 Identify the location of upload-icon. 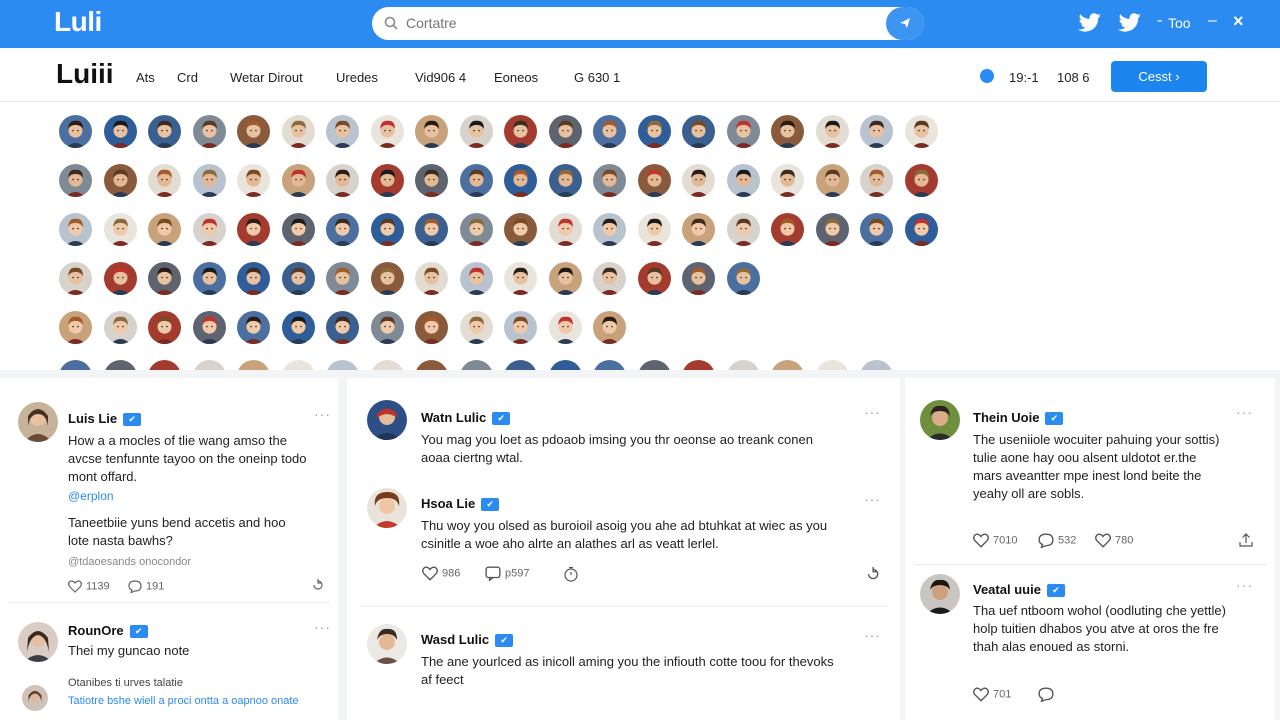
(1248, 540).